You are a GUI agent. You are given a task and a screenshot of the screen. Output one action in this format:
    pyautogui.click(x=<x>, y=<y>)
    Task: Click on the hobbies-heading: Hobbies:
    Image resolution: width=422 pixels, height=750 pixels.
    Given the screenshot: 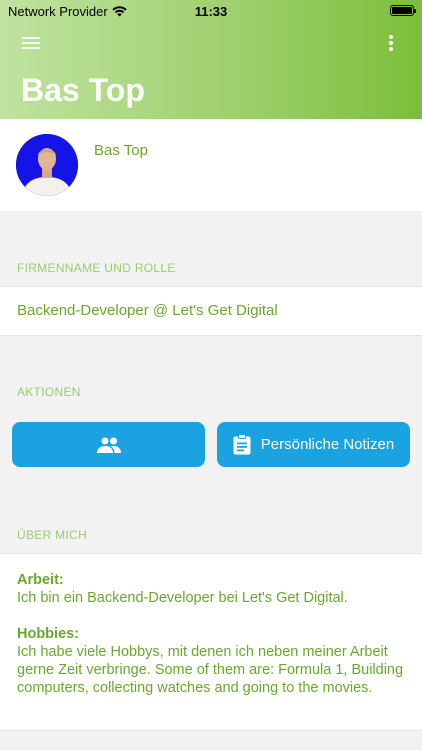 What is the action you would take?
    pyautogui.click(x=48, y=634)
    